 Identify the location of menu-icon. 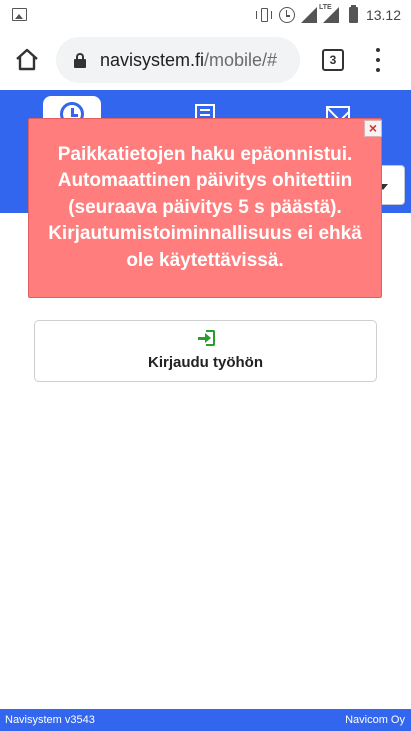
(378, 50).